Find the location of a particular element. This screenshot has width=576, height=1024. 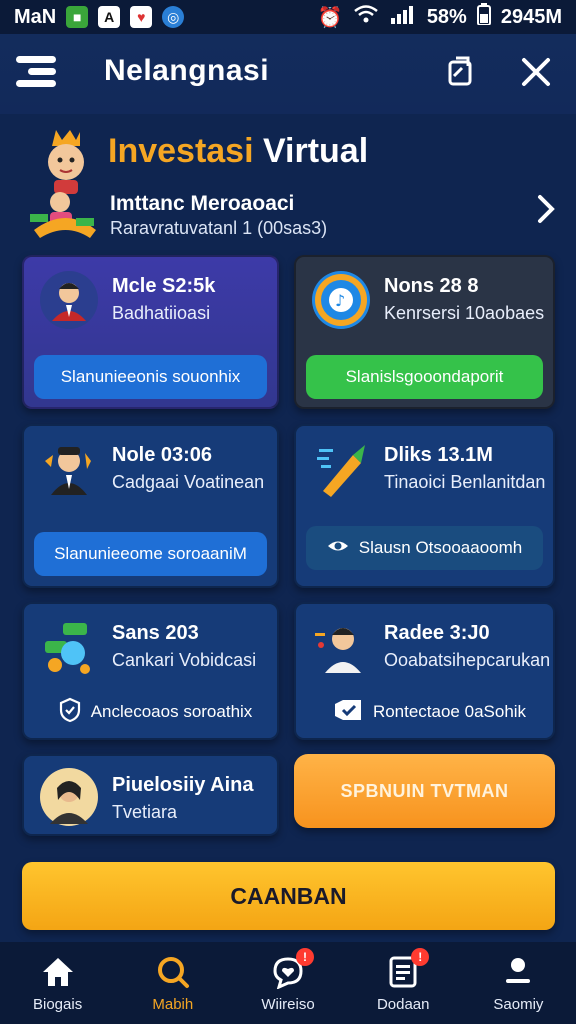

wifi-icon is located at coordinates (366, 17).